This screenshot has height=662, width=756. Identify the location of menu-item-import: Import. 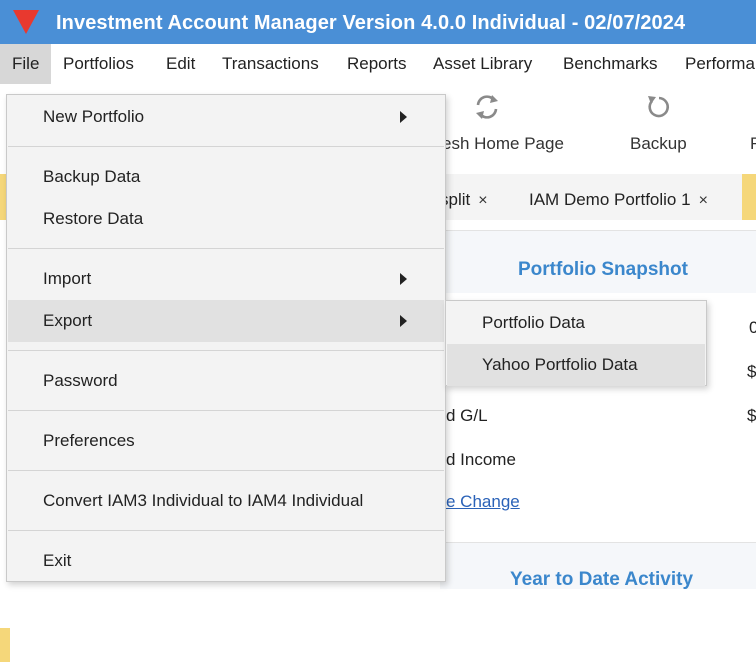
(226, 279).